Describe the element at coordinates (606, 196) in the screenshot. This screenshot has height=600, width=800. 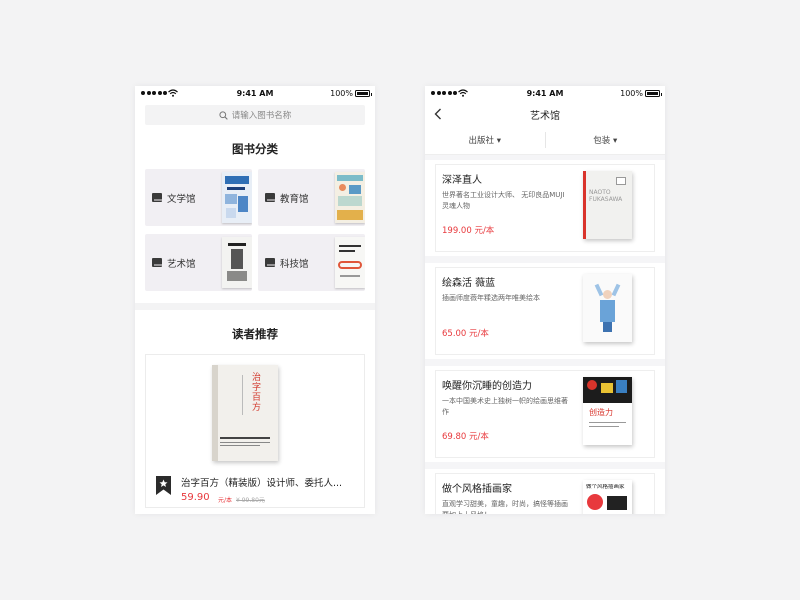
I see `cover-title: NAOTO FUKASAWA` at that location.